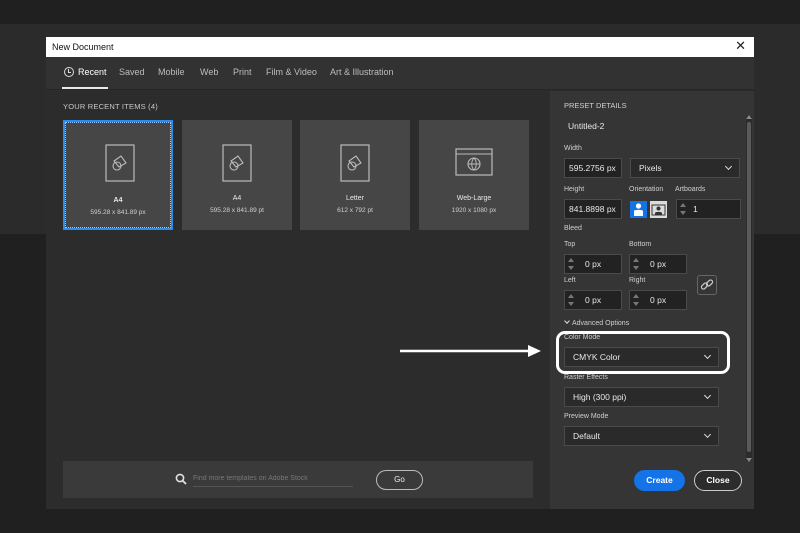  I want to click on raster-effects-dropdown: High (300 ppi), so click(641, 397).